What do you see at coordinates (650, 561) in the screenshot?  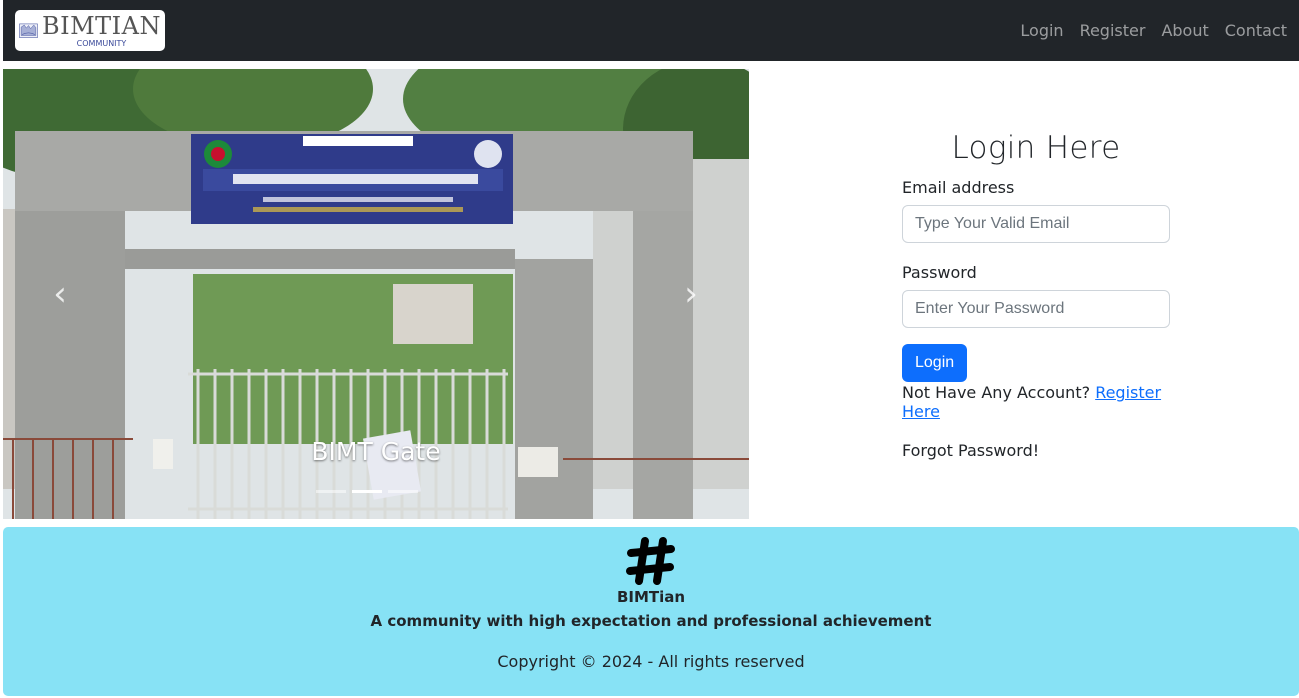 I see `hashtag-icon` at bounding box center [650, 561].